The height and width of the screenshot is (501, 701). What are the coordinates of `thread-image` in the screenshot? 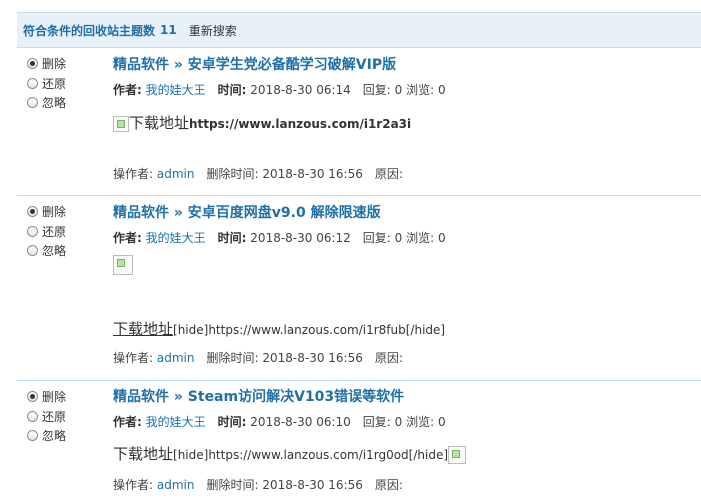 It's located at (123, 265).